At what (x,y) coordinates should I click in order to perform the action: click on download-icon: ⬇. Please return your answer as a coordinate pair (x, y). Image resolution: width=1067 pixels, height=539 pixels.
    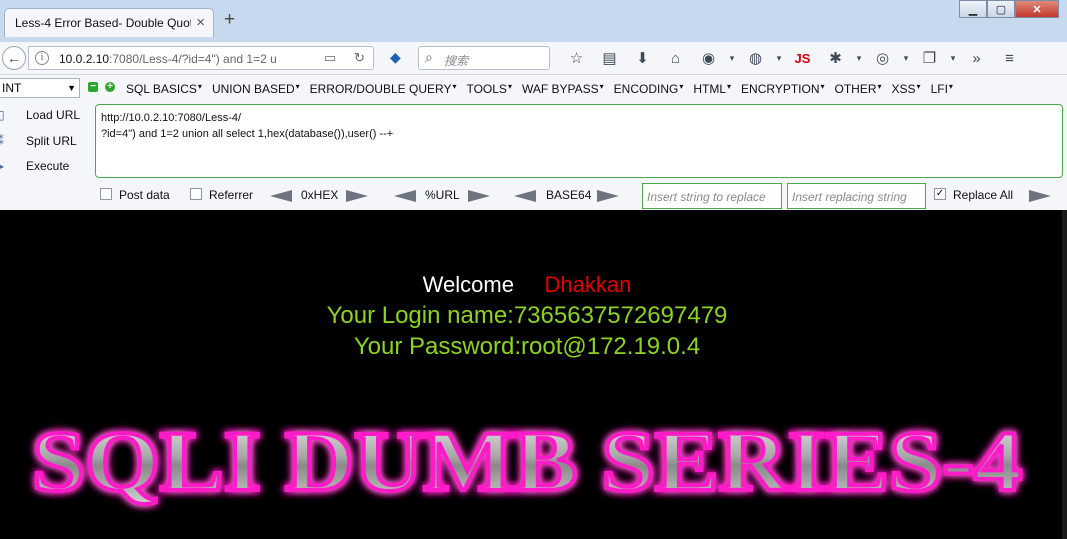
    Looking at the image, I should click on (642, 58).